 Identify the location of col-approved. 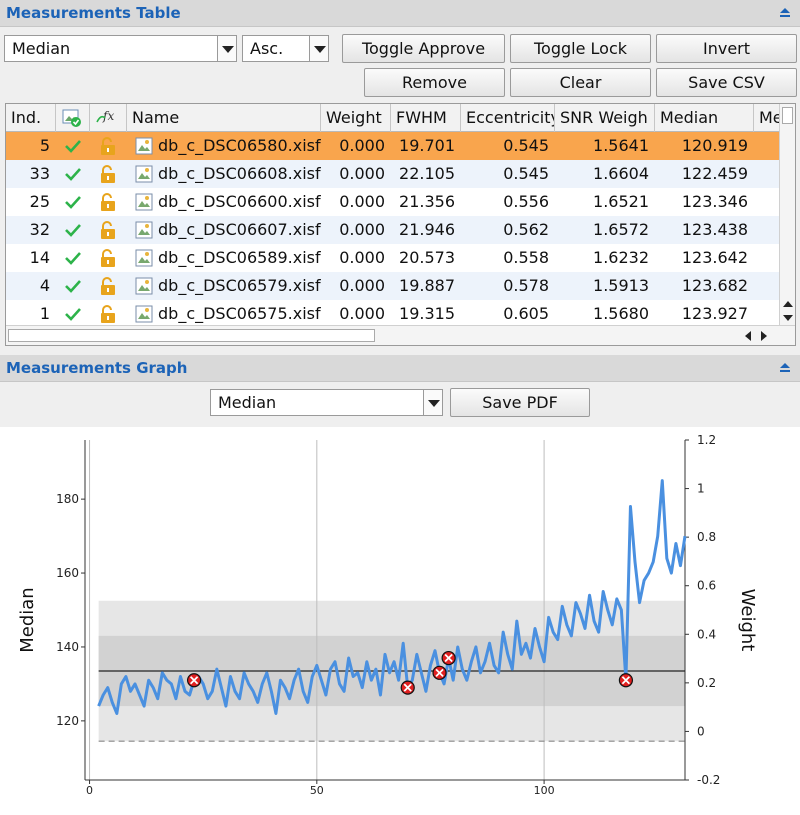
(73, 118).